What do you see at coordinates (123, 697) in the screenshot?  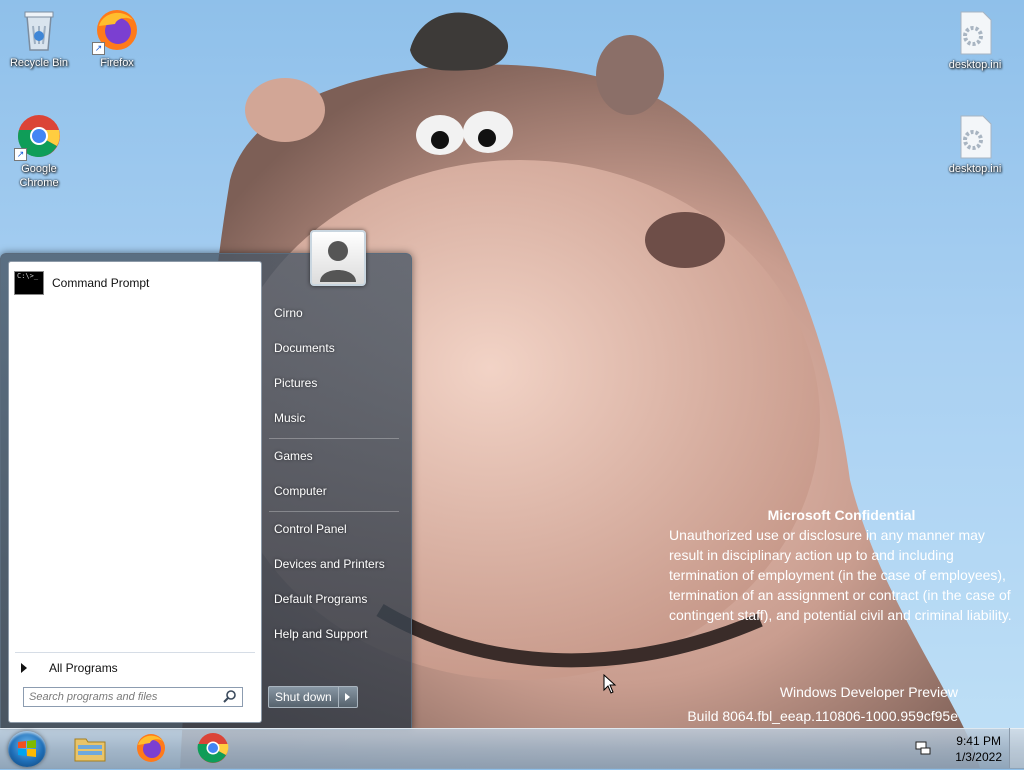 I see `search-input` at bounding box center [123, 697].